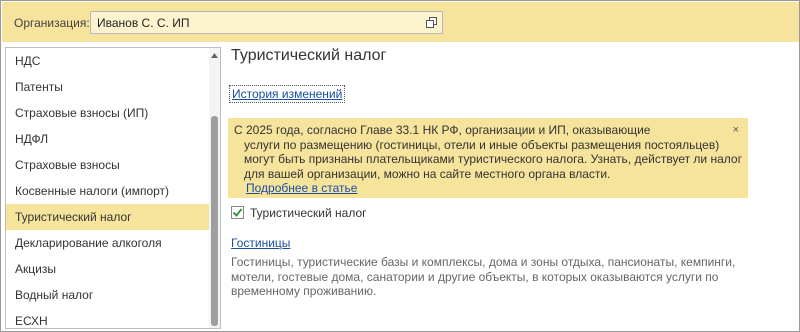  Describe the element at coordinates (143, 23) in the screenshot. I see `organization-value: Иванов С. С. ИП` at that location.